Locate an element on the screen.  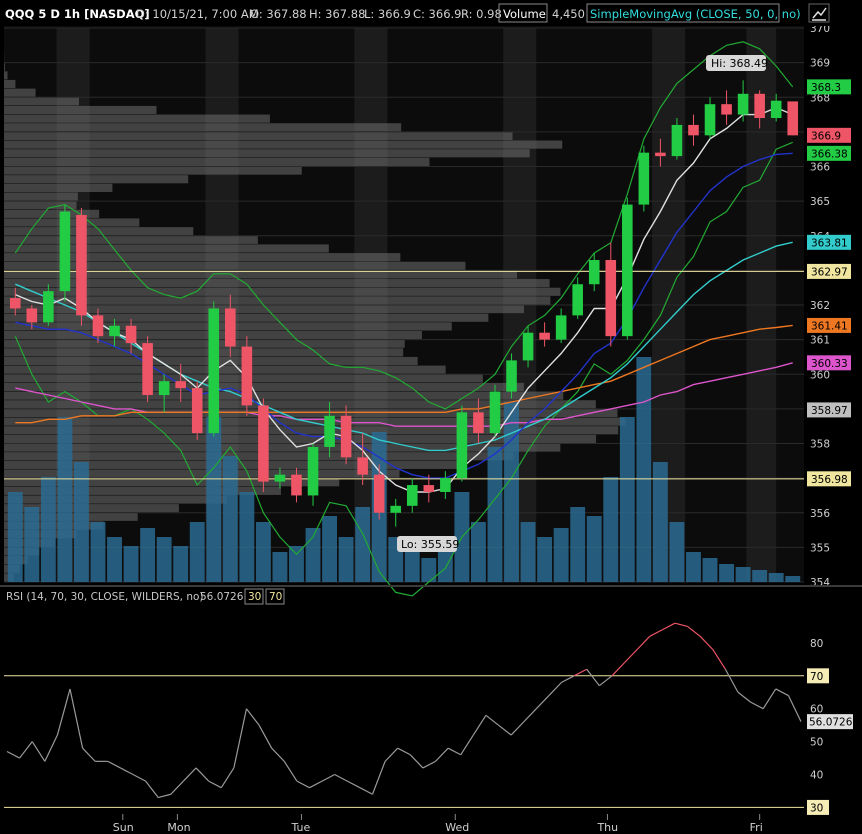
svg-text: Lo: 355.59 is located at coordinates (430, 544).